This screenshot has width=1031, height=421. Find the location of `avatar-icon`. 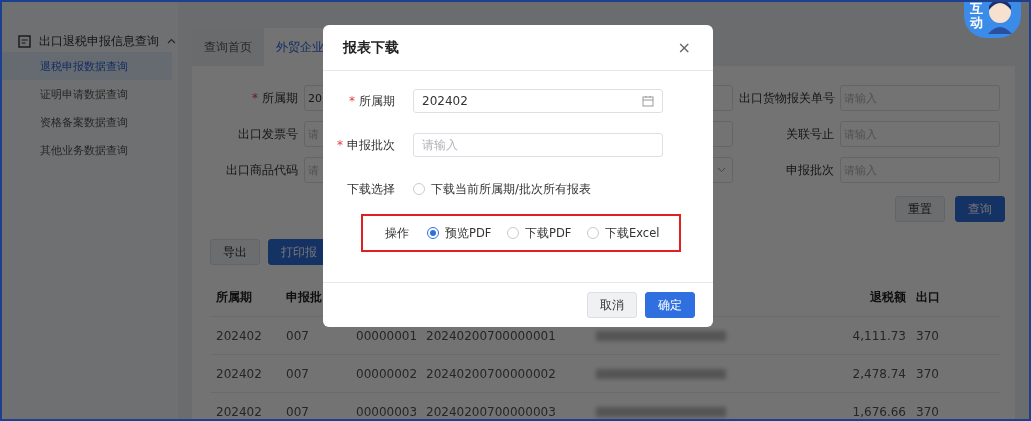

avatar-icon is located at coordinates (1000, 18).